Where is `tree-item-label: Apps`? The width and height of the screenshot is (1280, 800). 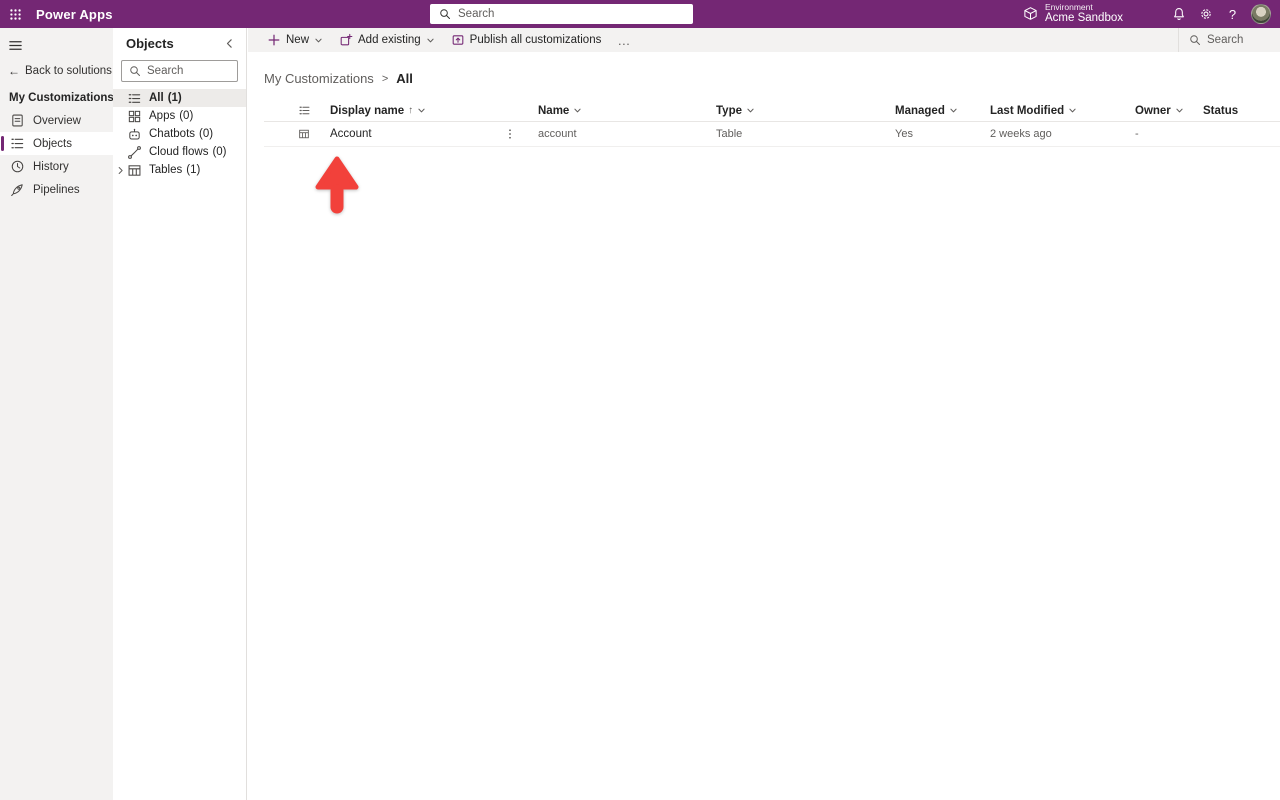
tree-item-label: Apps is located at coordinates (162, 116).